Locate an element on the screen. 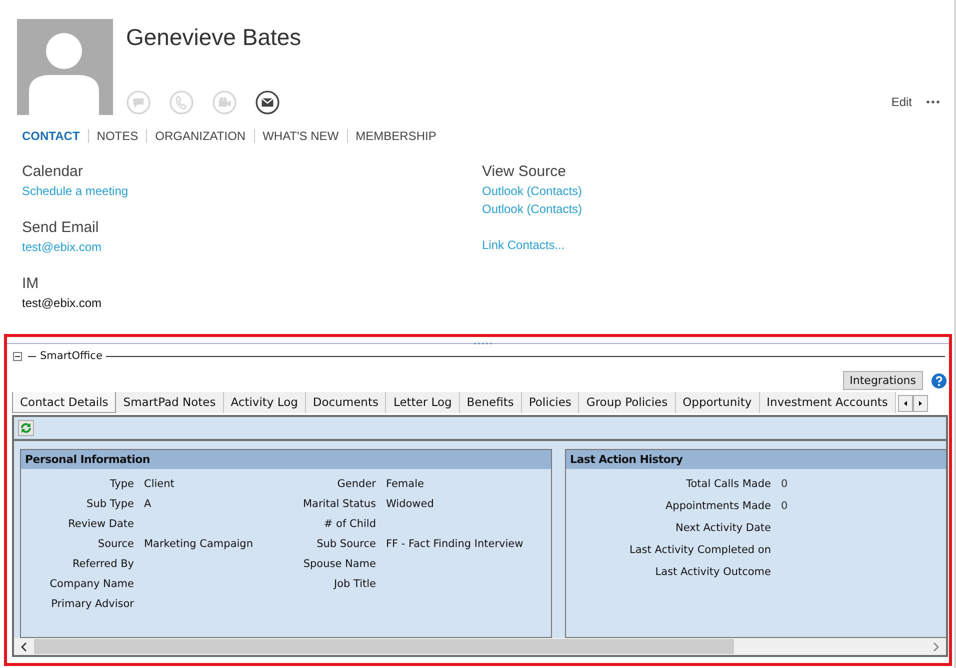  section-title: IM is located at coordinates (30, 284).